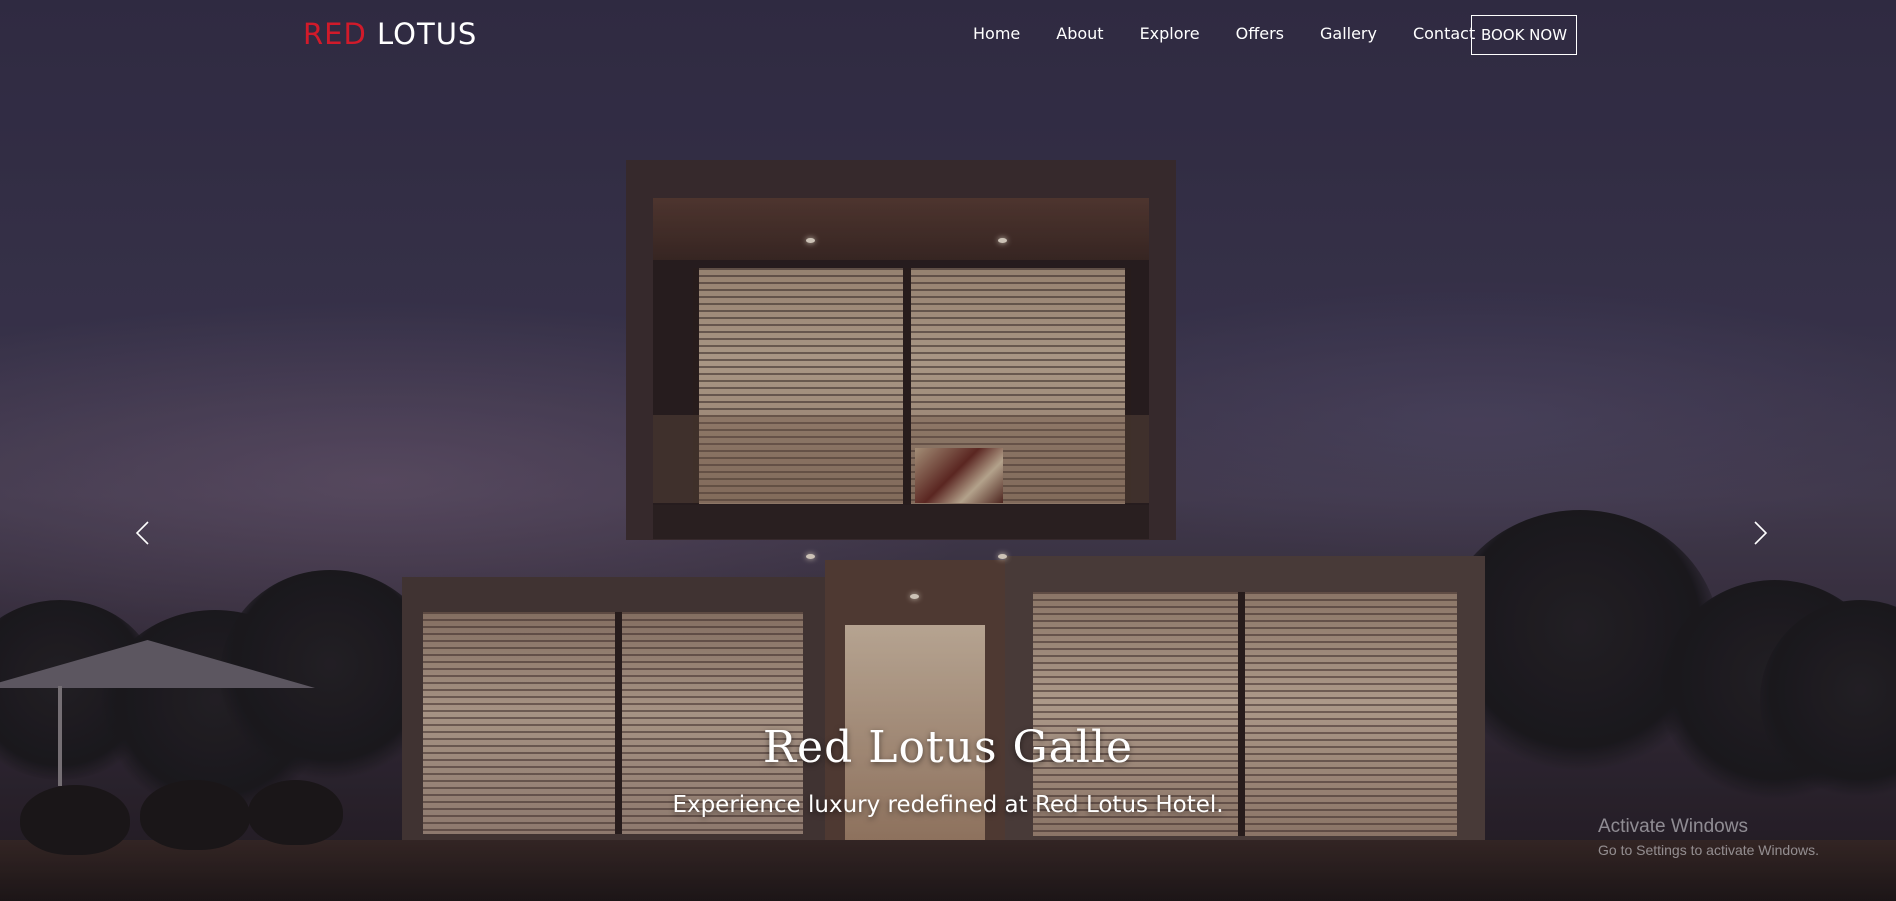  Describe the element at coordinates (948, 747) in the screenshot. I see `slide-title: Red Lotus Galle` at that location.